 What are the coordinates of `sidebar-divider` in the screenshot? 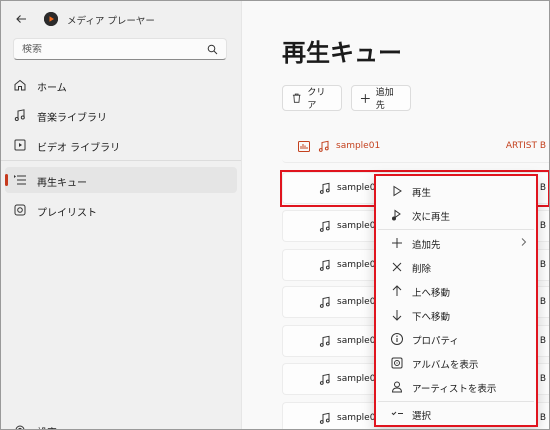 It's located at (121, 160).